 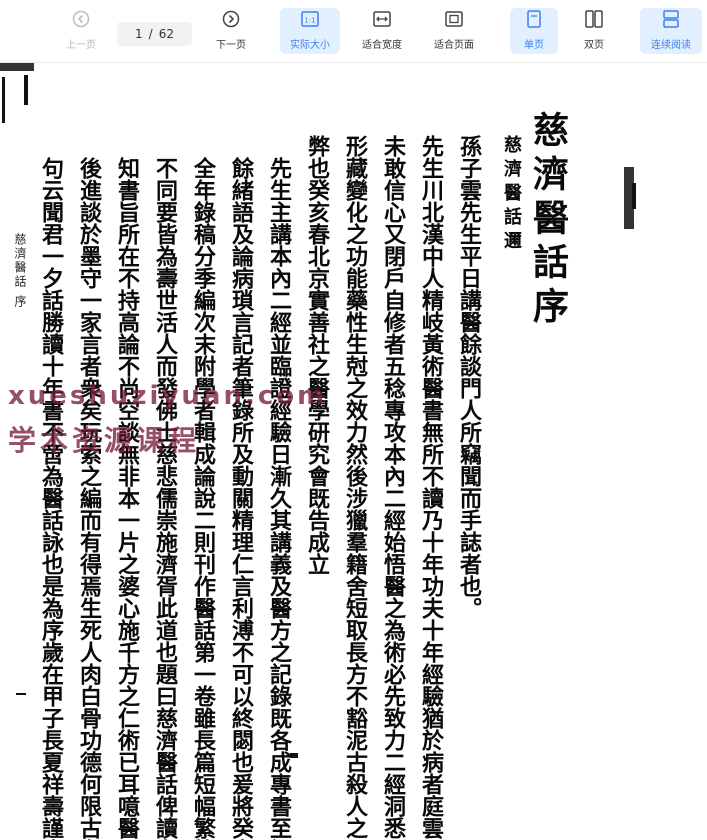 I want to click on text-column: 先生主講本內二經並臨證經驗日漸久其講義及醫方之記錄既各成專書至課, so click(x=279, y=498).